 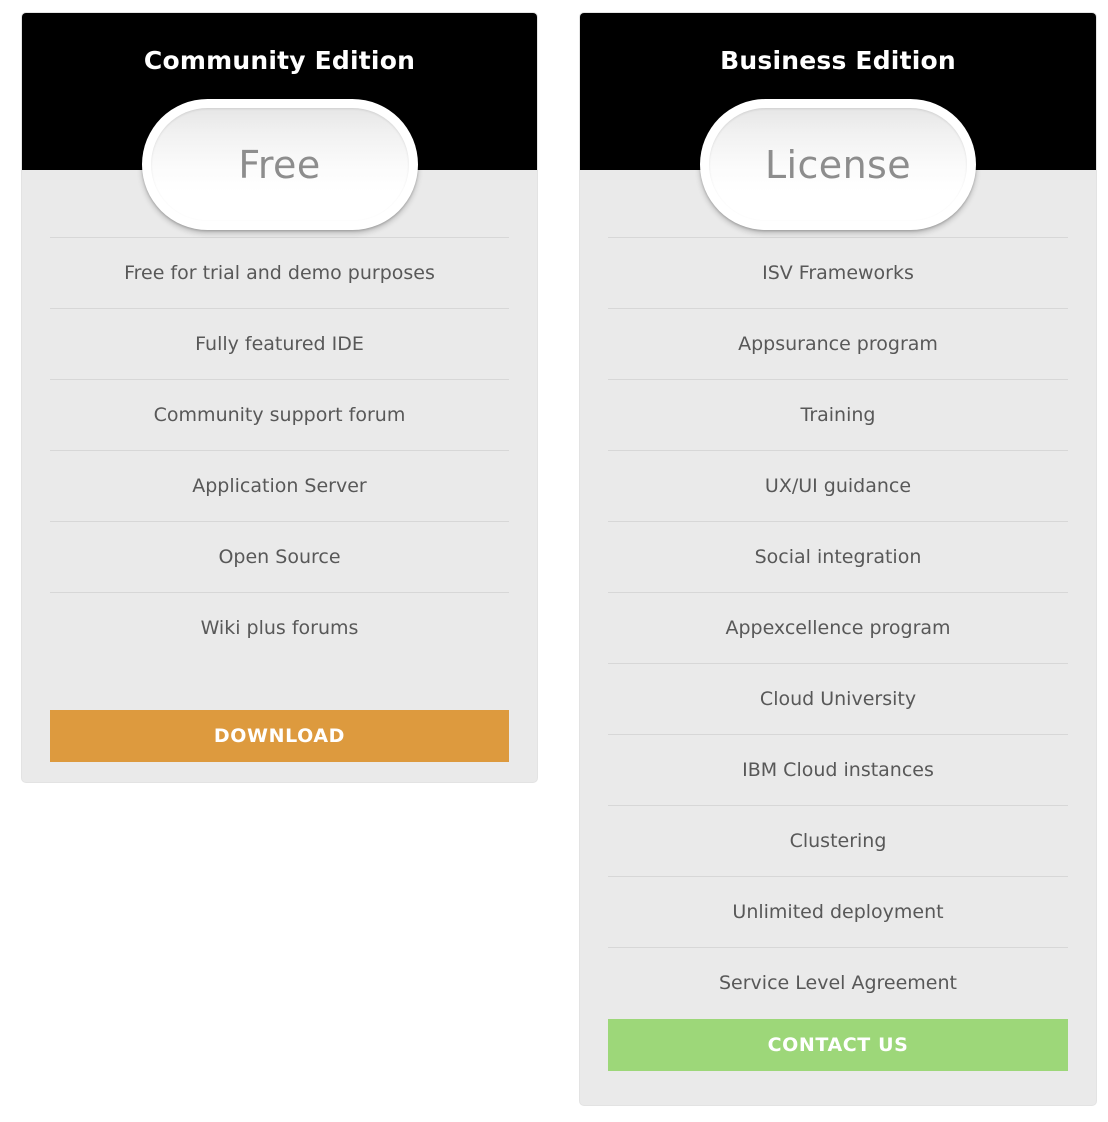 What do you see at coordinates (838, 272) in the screenshot?
I see `feature-item: ISV Frameworks` at bounding box center [838, 272].